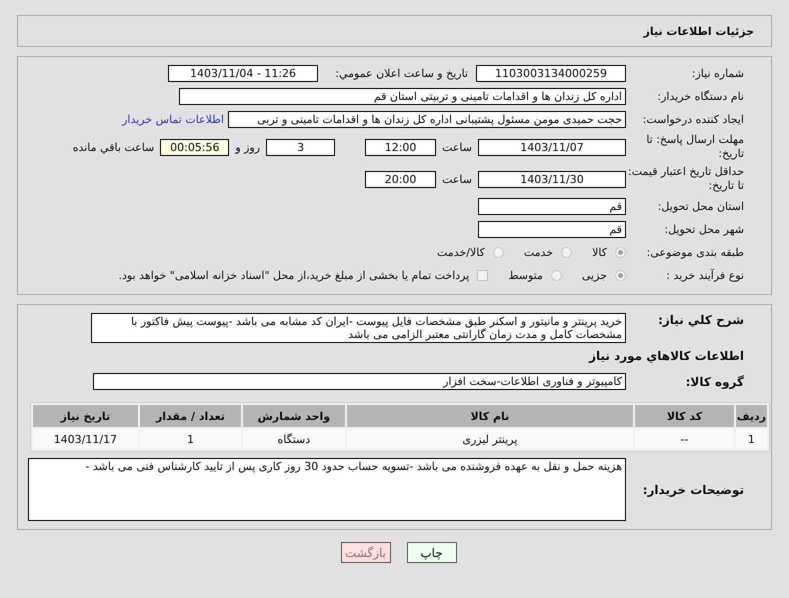 Image resolution: width=789 pixels, height=598 pixels. What do you see at coordinates (684, 416) in the screenshot?
I see `column-header: کد کالا` at bounding box center [684, 416].